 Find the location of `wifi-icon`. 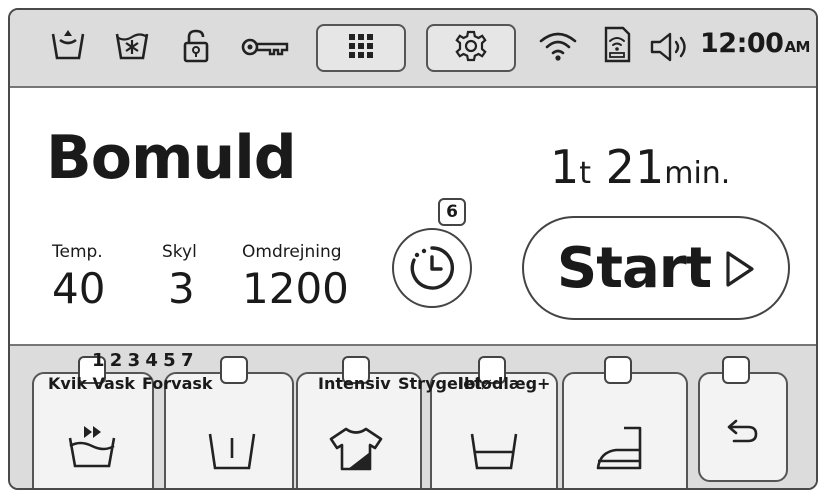

wifi-icon is located at coordinates (558, 48).